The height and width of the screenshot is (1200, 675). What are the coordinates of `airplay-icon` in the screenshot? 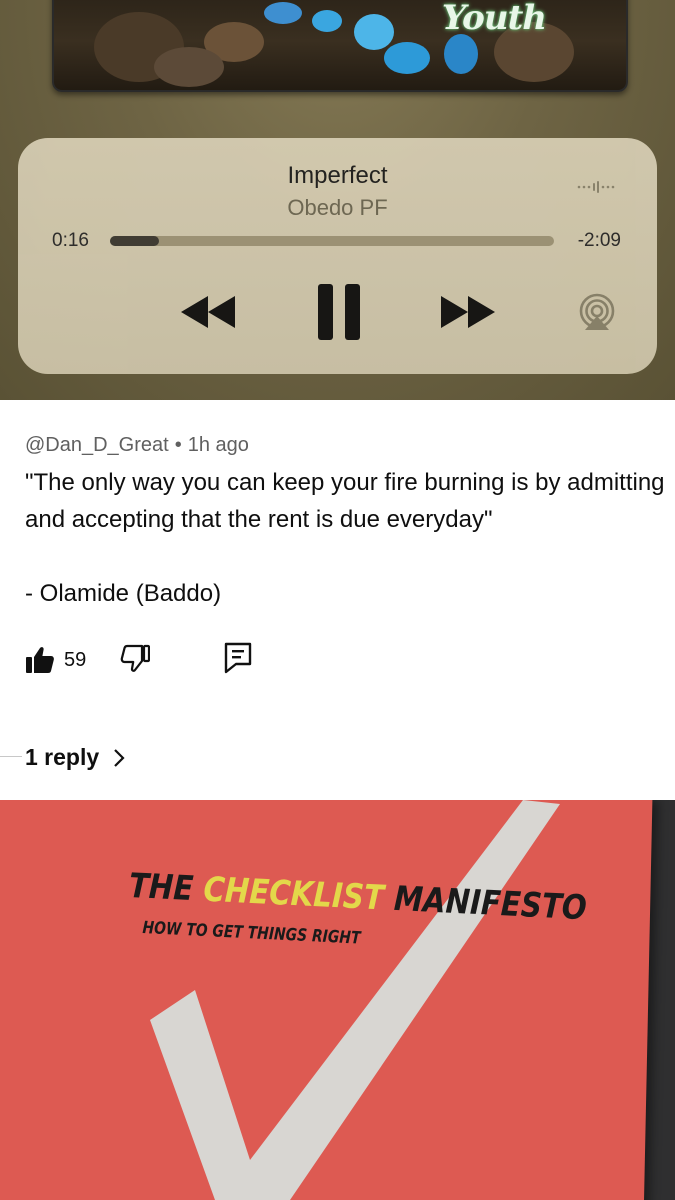 It's located at (597, 311).